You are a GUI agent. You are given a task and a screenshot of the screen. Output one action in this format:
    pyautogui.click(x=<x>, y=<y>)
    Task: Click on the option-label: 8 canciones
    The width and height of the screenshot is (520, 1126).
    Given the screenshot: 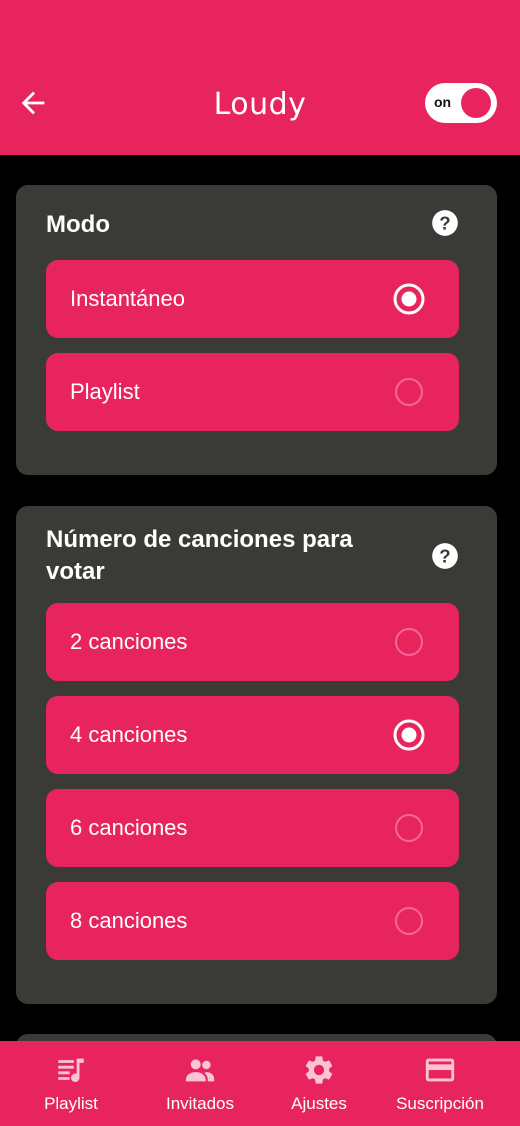 What is the action you would take?
    pyautogui.click(x=129, y=920)
    